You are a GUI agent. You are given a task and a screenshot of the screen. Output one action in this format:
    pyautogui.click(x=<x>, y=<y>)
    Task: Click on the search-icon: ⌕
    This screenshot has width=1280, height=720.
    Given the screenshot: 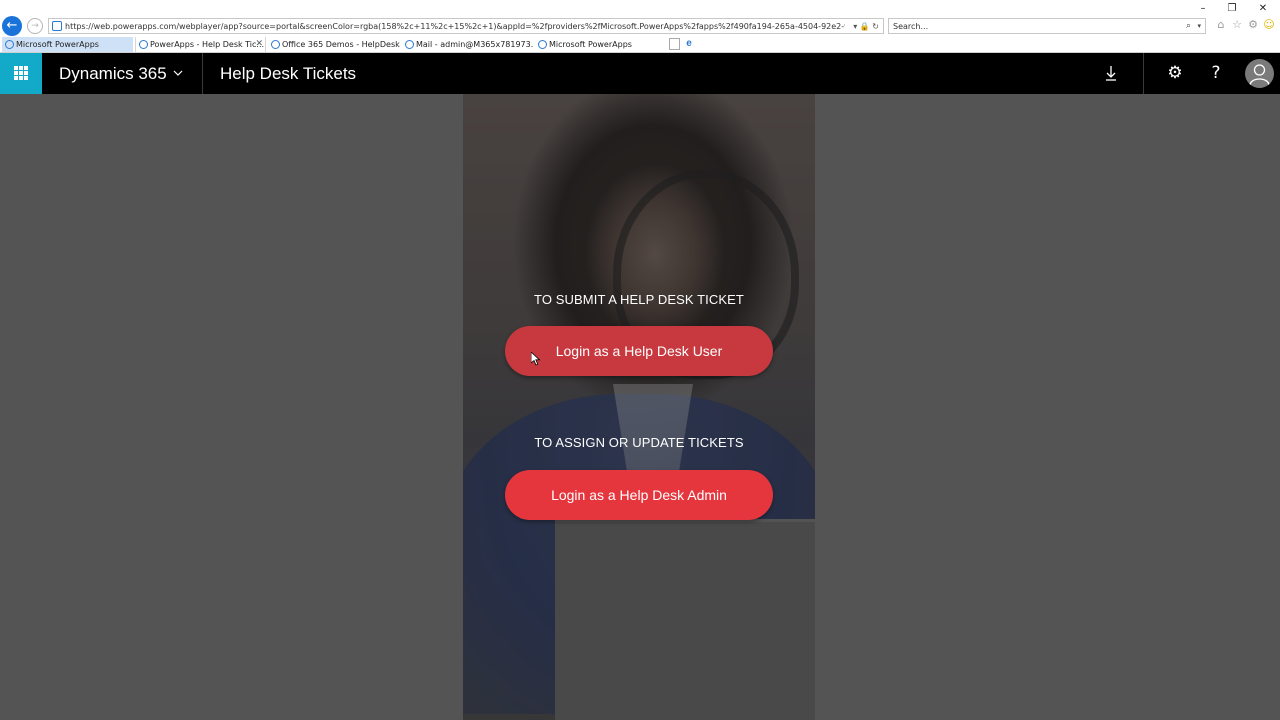 What is the action you would take?
    pyautogui.click(x=1188, y=26)
    